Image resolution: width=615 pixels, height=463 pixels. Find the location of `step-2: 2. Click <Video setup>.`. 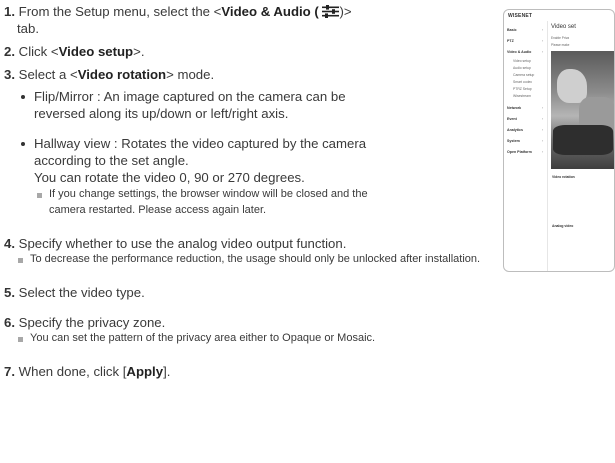

step-2: 2. Click <Video setup>. is located at coordinates (74, 51).